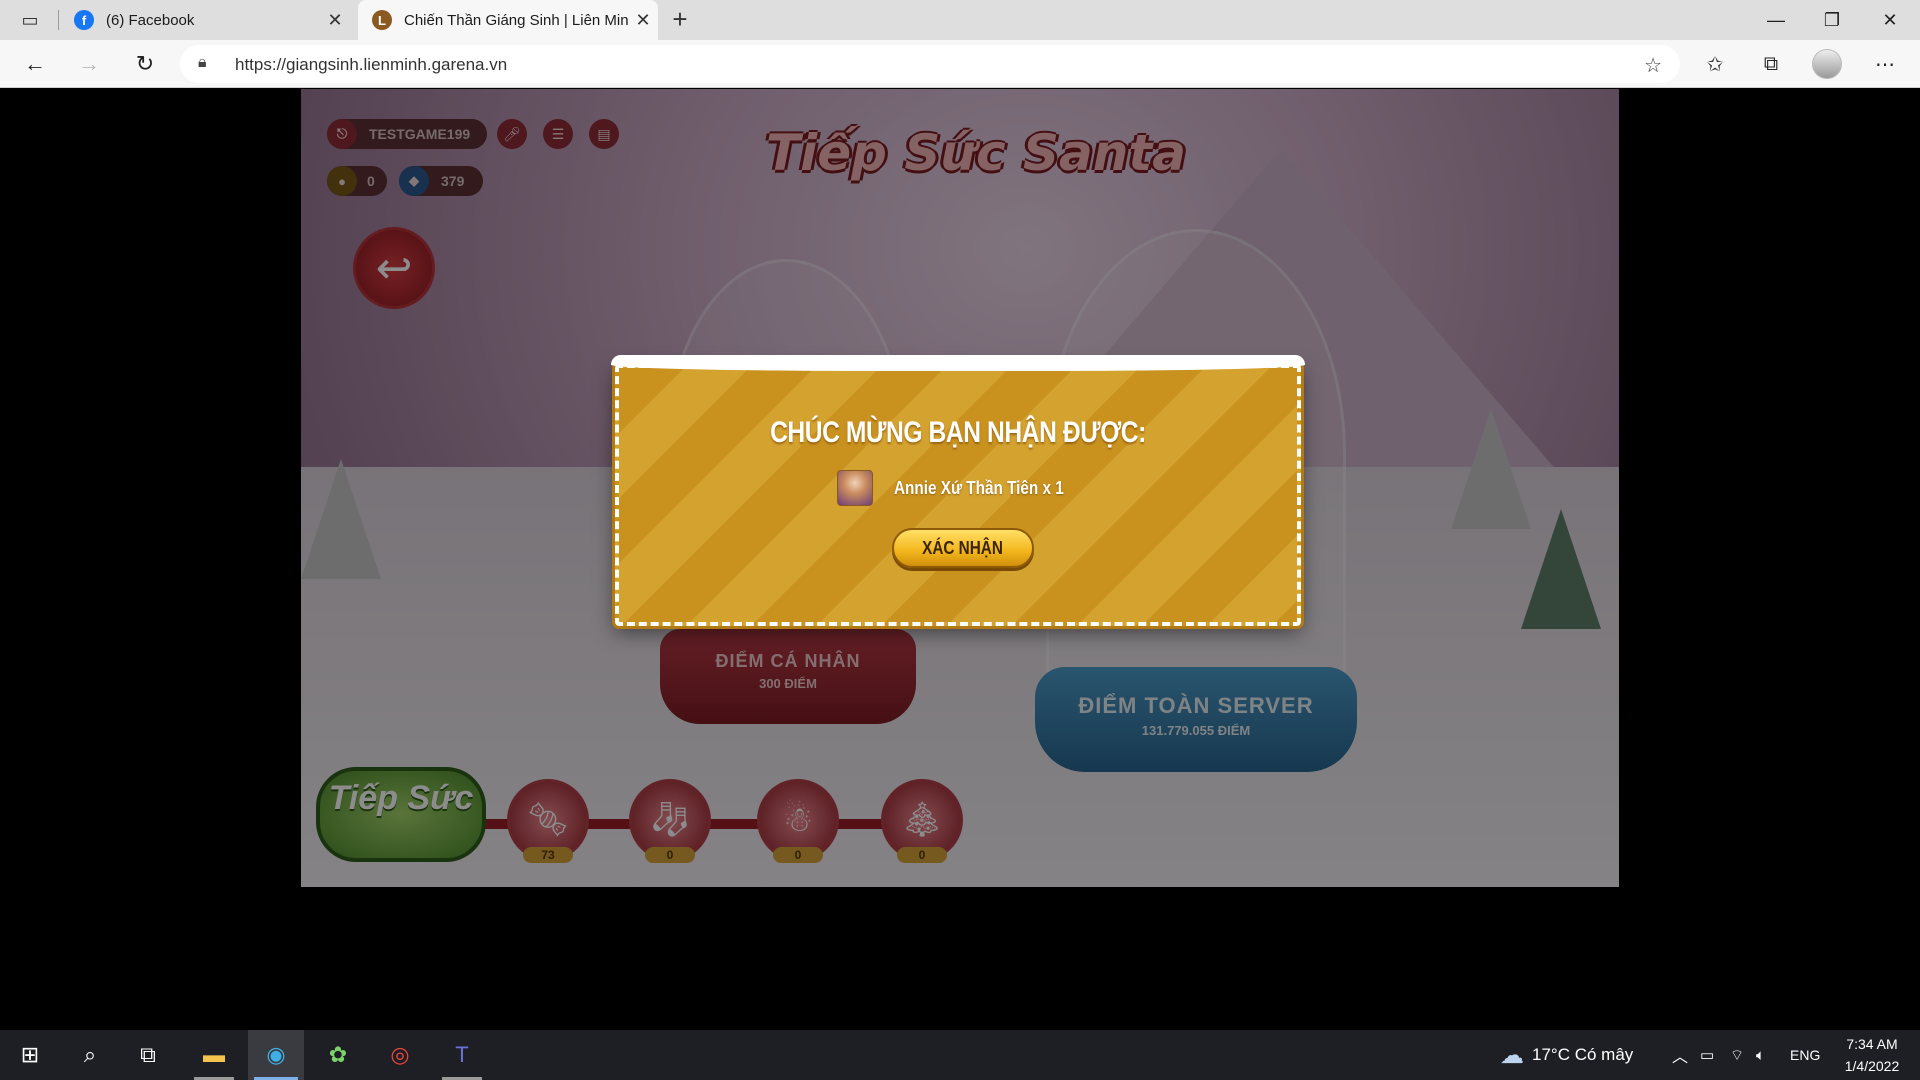 The image size is (1920, 1080). Describe the element at coordinates (150, 20) in the screenshot. I see `tab-title: (6) Facebook` at that location.